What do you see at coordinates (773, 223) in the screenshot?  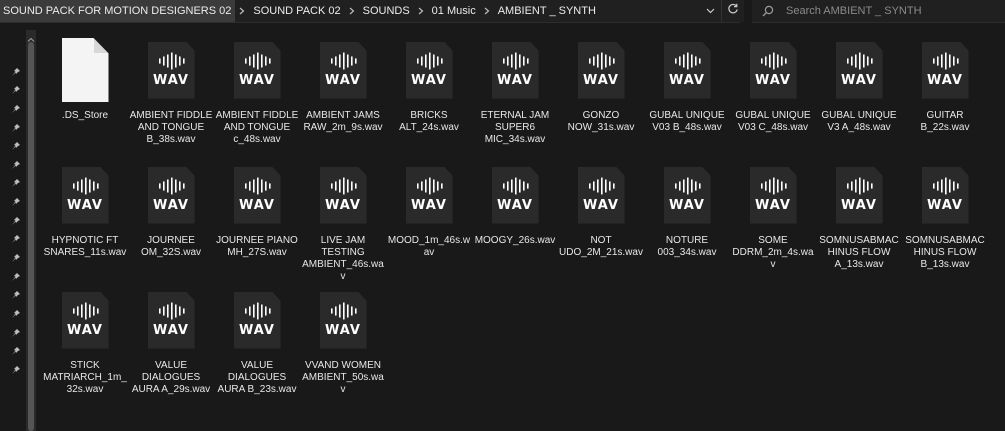 I see `file-item: WAV SOME DDRM_2m_4s.wav` at bounding box center [773, 223].